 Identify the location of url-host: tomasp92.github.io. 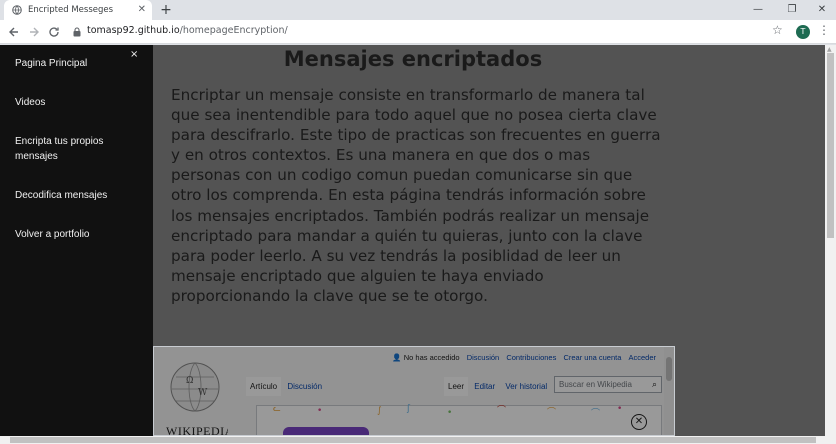
(133, 30).